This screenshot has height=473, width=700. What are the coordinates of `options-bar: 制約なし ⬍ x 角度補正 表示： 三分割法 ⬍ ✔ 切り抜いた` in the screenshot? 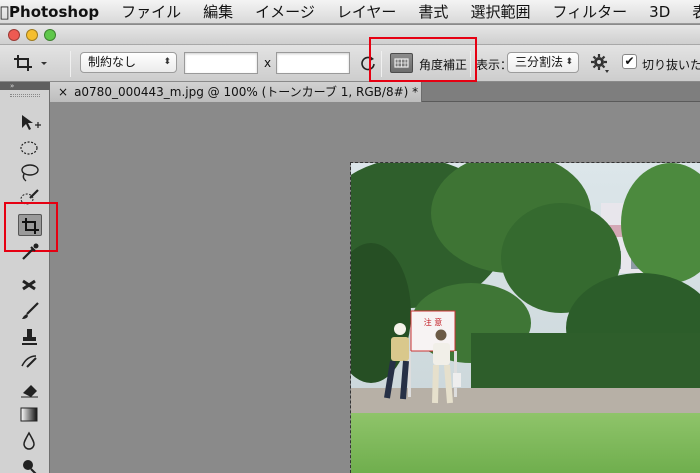 It's located at (350, 59).